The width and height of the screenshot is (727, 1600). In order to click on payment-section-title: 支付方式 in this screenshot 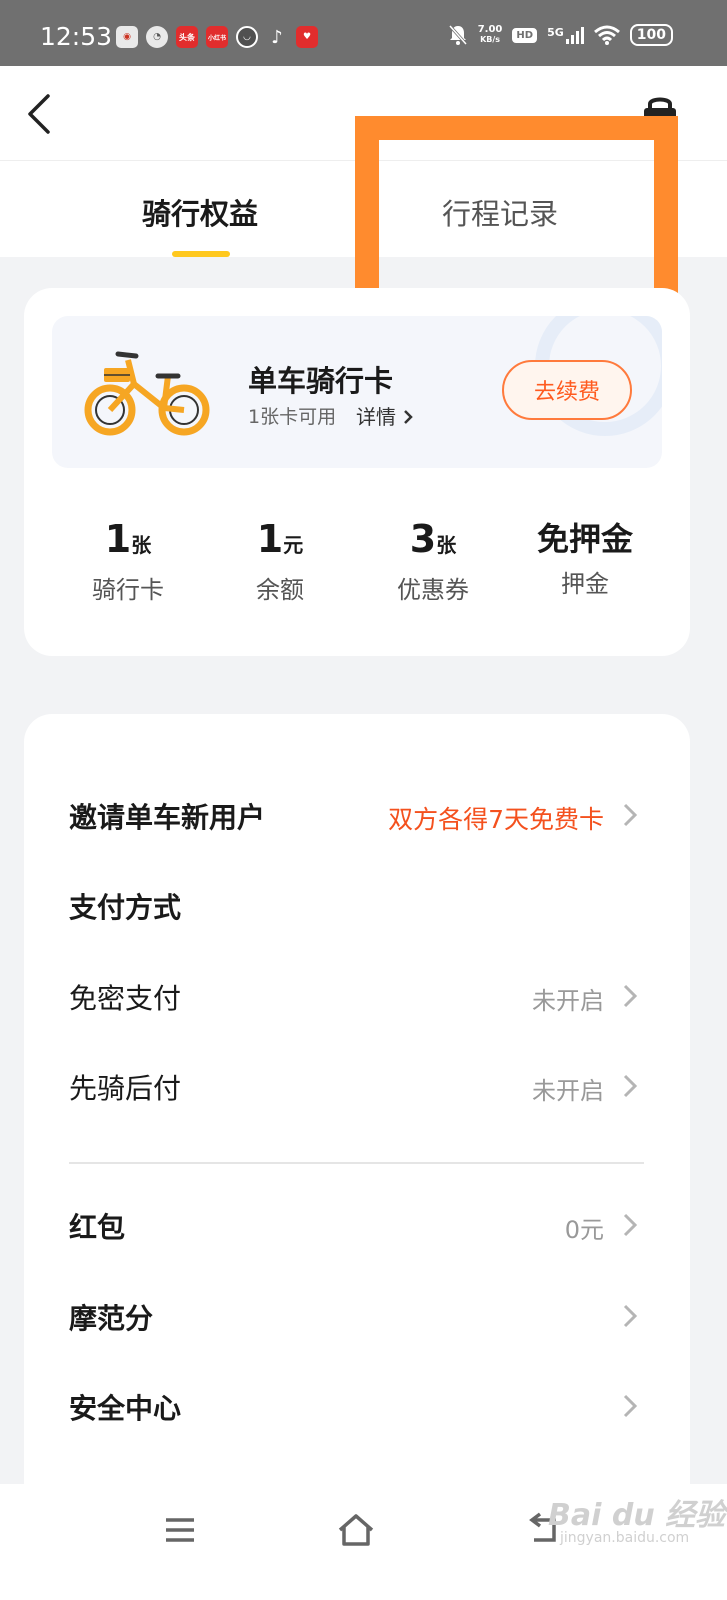, I will do `click(125, 907)`.